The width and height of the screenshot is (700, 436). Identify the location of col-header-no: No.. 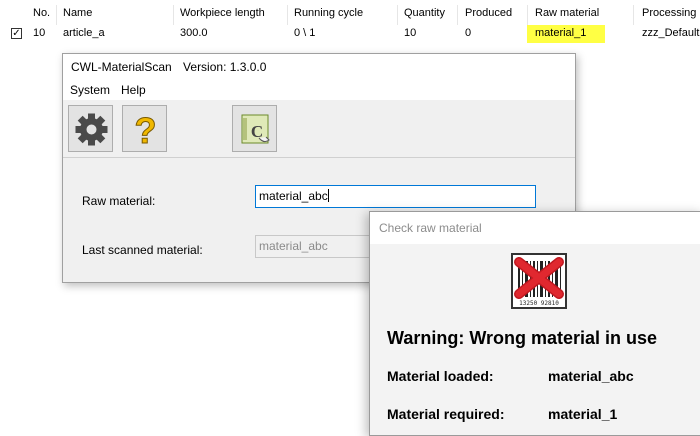
(41, 13).